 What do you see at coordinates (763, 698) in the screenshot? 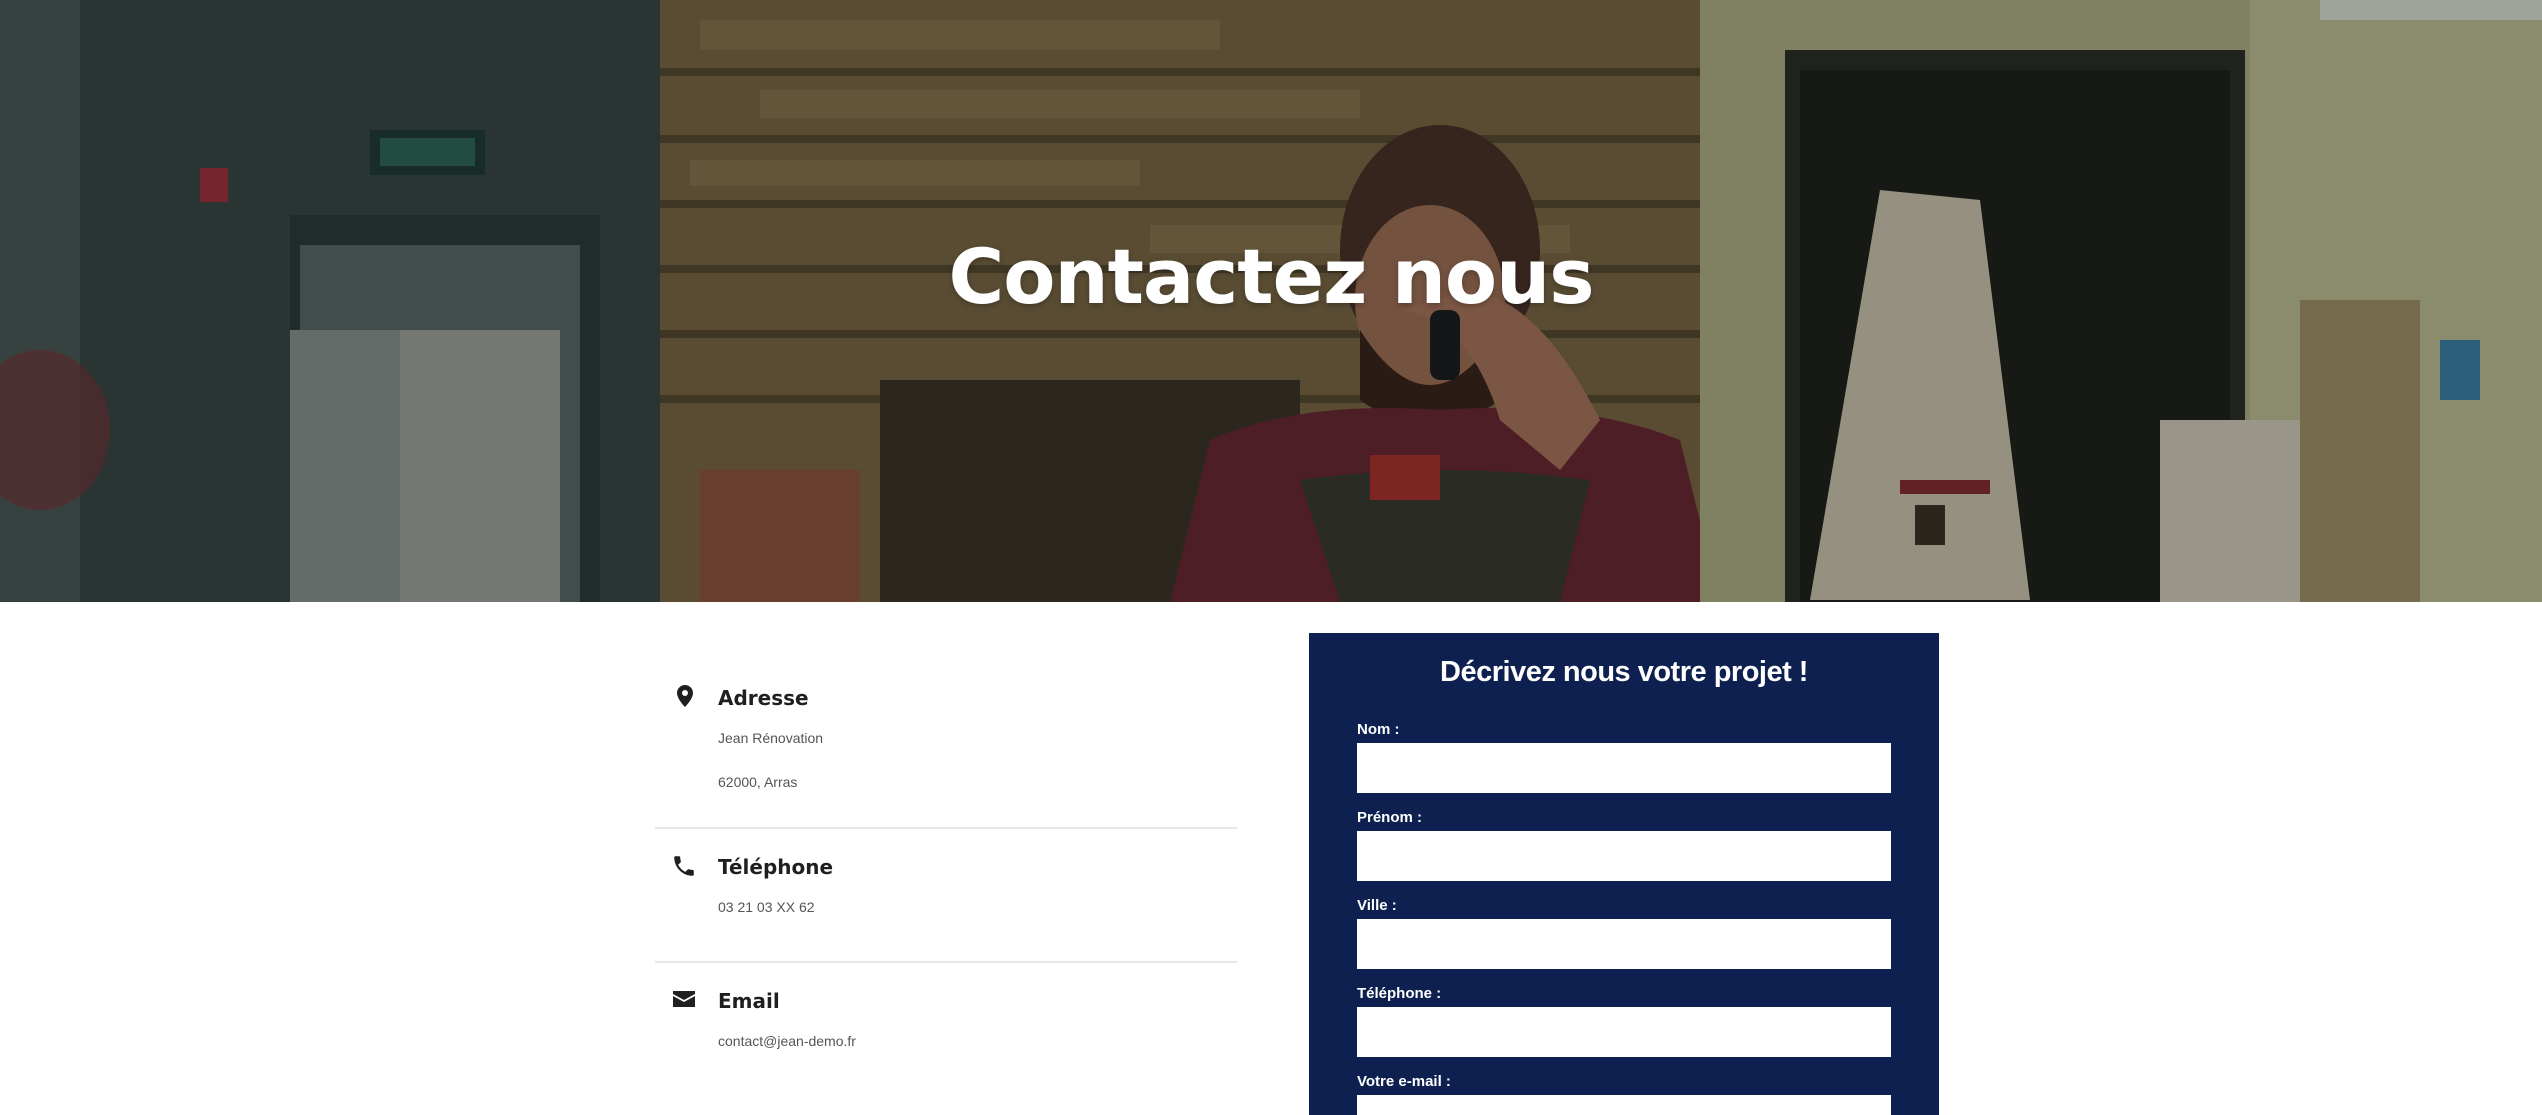
I see `address-title: Adresse` at bounding box center [763, 698].